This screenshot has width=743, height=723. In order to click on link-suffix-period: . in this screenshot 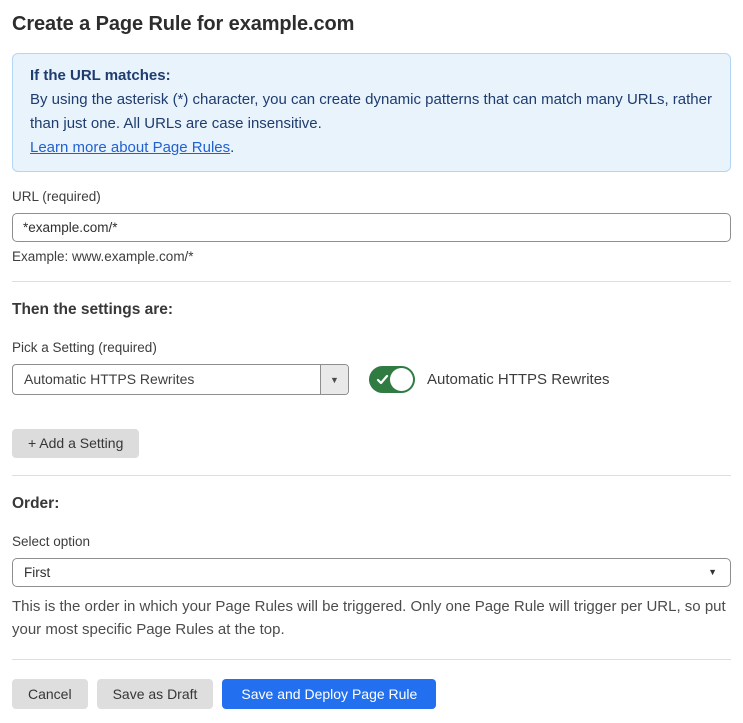, I will do `click(232, 147)`.